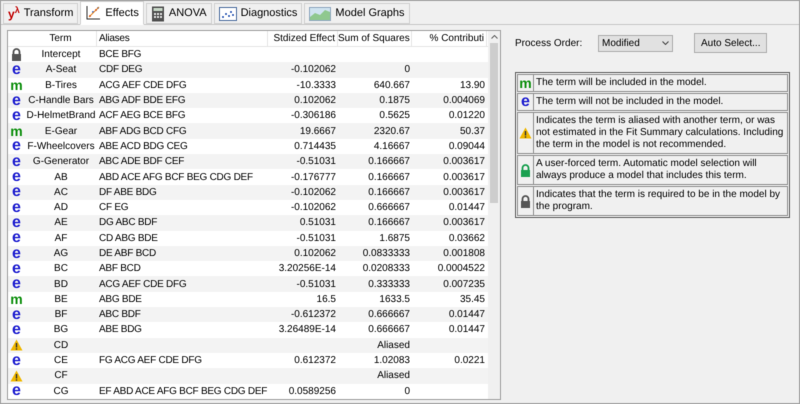 Image resolution: width=800 pixels, height=404 pixels. I want to click on table-cell-text: ABE BDG, so click(120, 330).